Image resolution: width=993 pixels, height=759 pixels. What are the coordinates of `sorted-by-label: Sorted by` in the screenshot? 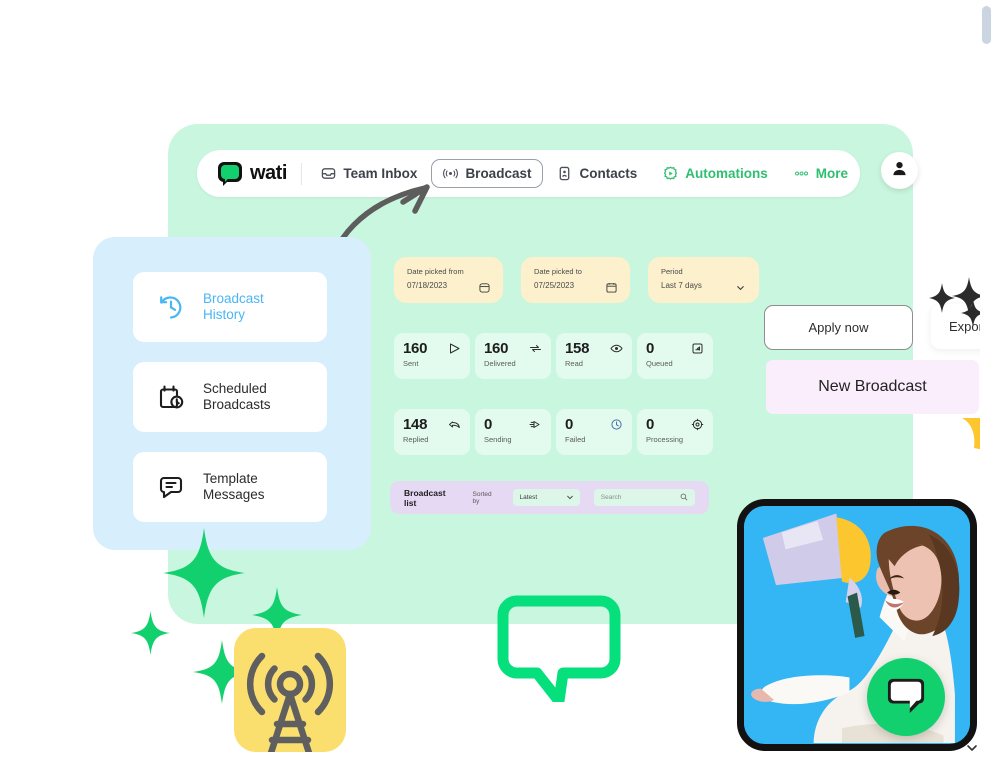 It's located at (482, 497).